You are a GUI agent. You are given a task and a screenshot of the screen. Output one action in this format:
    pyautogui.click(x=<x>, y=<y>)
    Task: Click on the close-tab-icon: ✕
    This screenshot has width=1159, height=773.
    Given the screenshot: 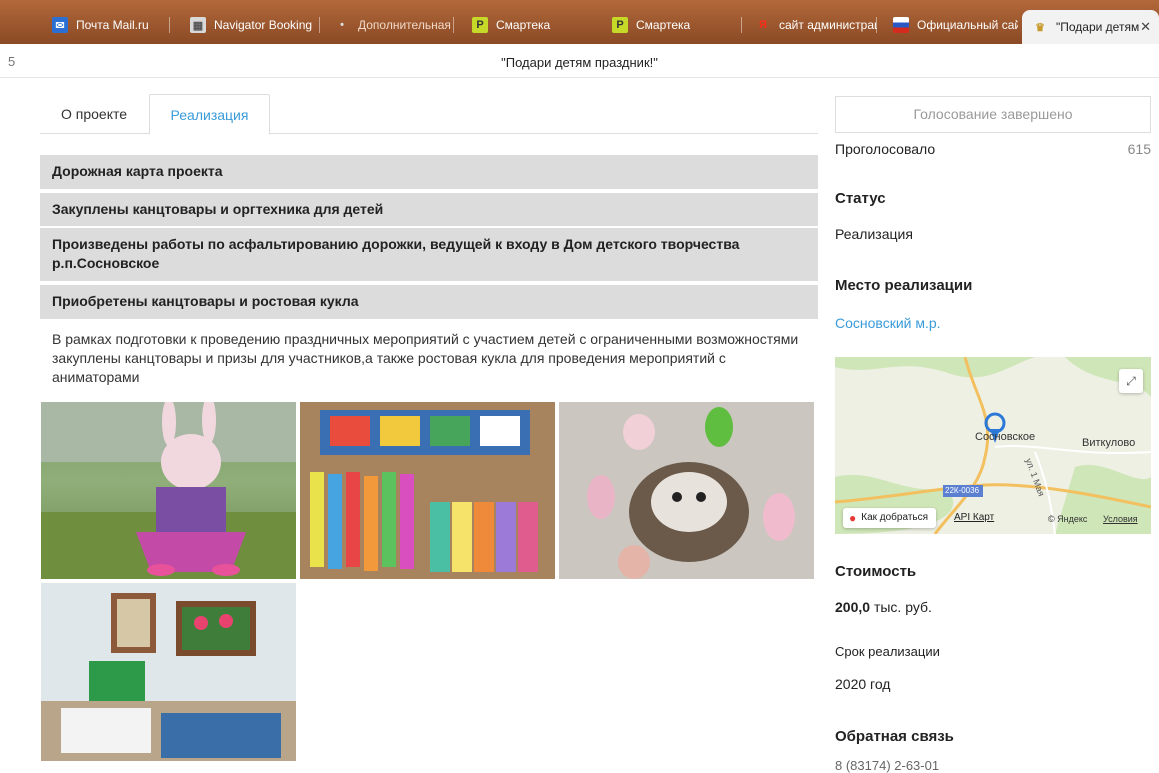 What is the action you would take?
    pyautogui.click(x=1145, y=27)
    